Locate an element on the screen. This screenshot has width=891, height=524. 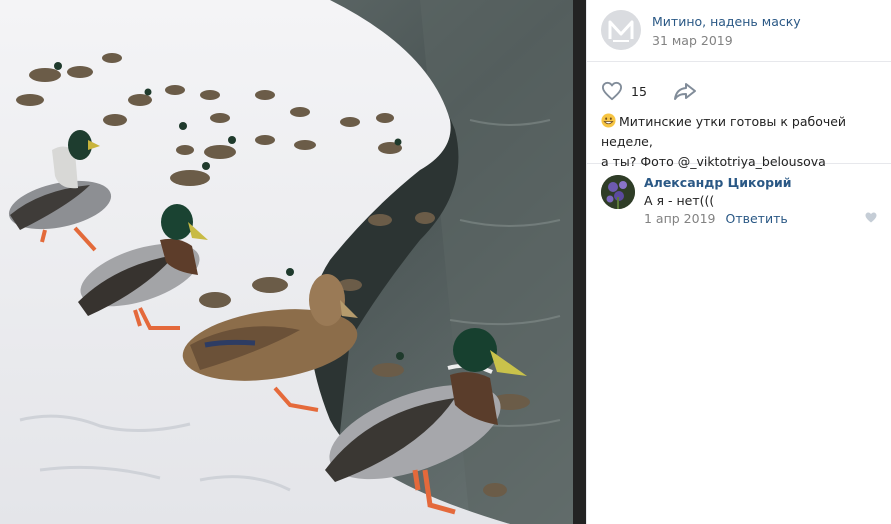
share-arrow-icon is located at coordinates (685, 91).